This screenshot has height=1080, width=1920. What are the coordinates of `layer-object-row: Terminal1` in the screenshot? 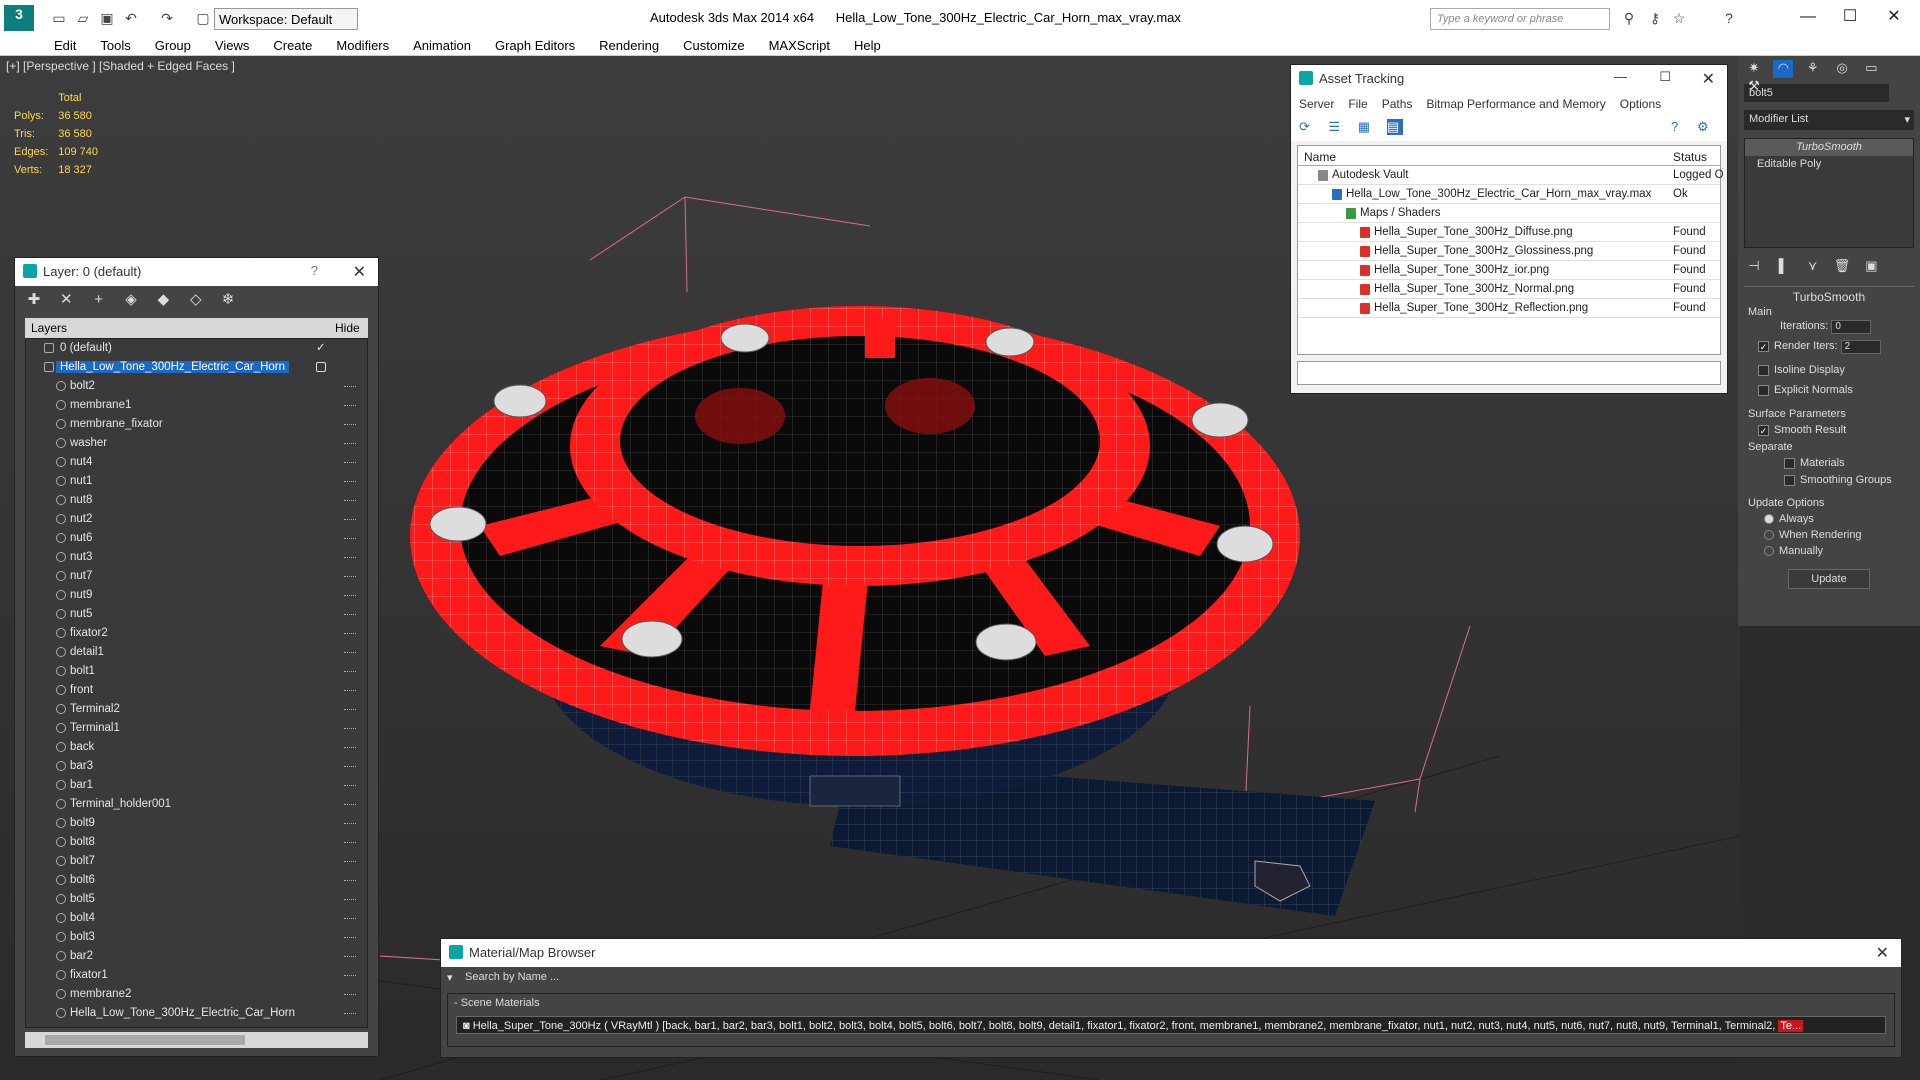 It's located at (196, 728).